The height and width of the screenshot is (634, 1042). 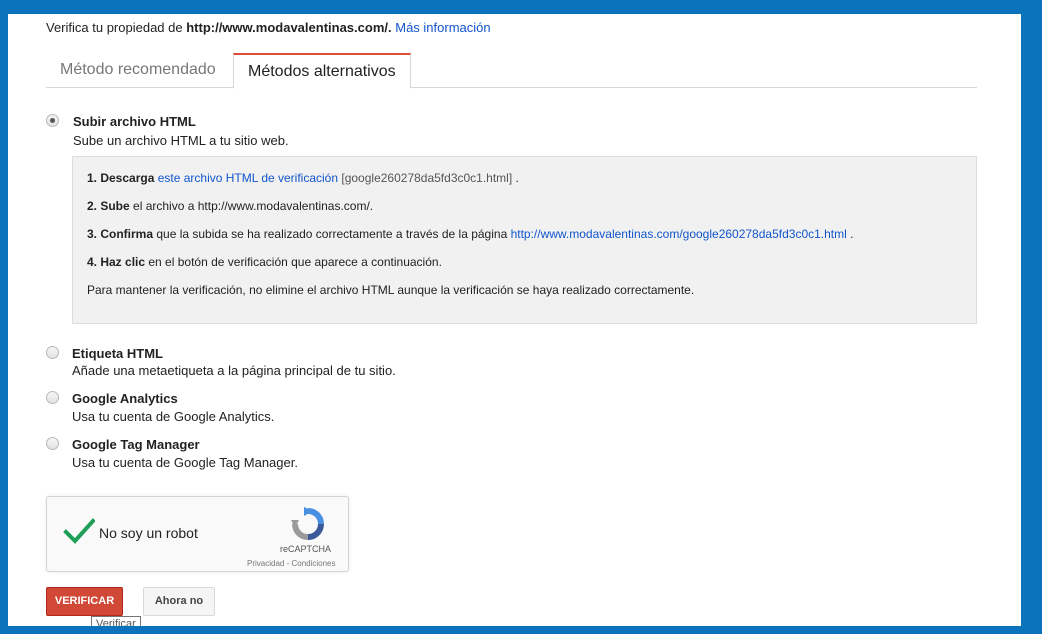 What do you see at coordinates (120, 234) in the screenshot?
I see `step-confirm-label: 3. Confirma` at bounding box center [120, 234].